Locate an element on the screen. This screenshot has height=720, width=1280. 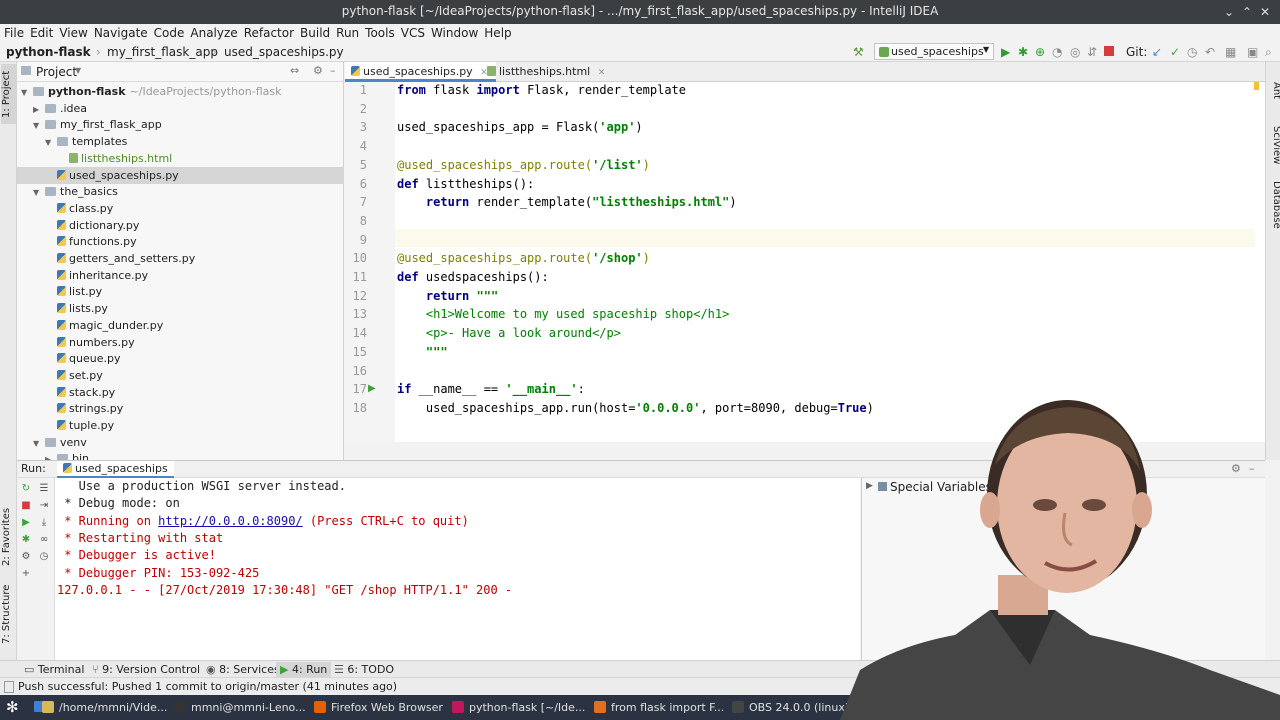
history-icon: ◷ is located at coordinates (44, 557).